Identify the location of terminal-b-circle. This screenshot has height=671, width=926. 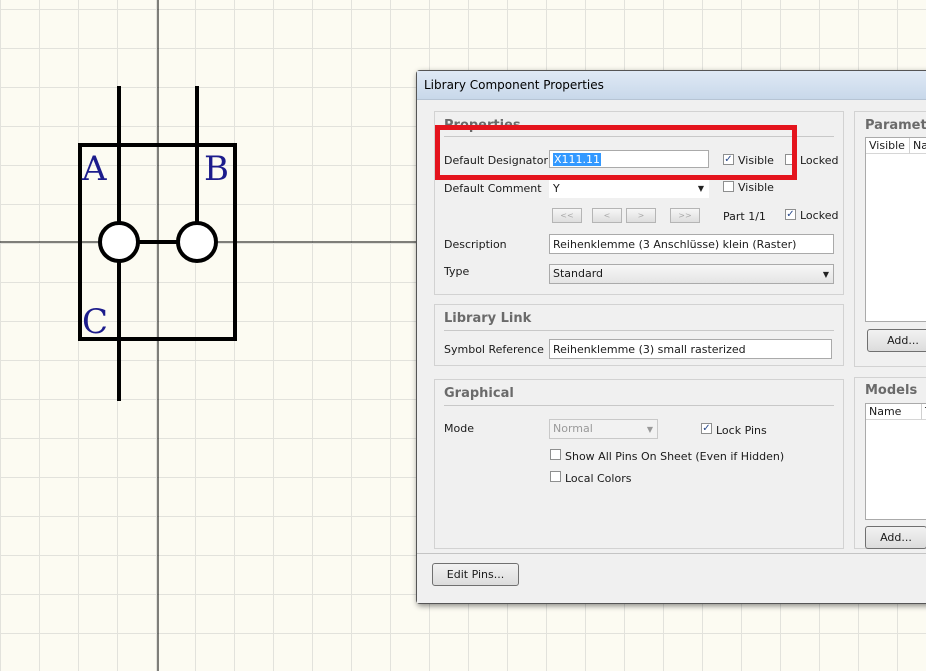
(197, 242).